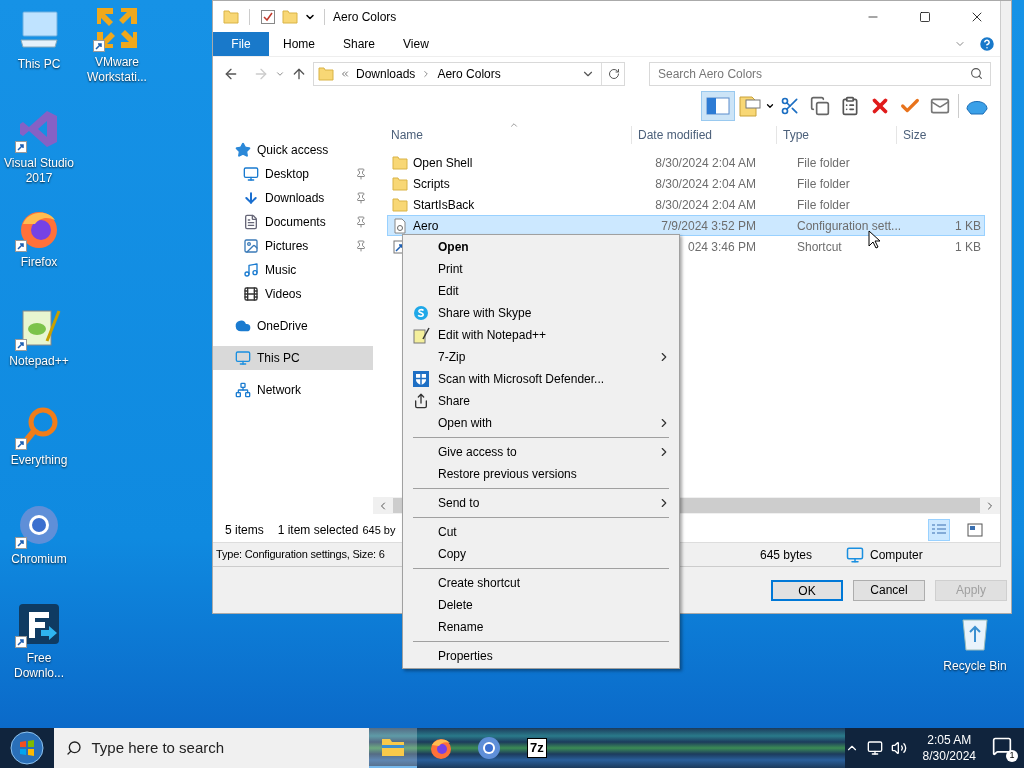 Image resolution: width=1024 pixels, height=768 pixels. Describe the element at coordinates (293, 198) in the screenshot. I see `nav-item: Downloads` at that location.